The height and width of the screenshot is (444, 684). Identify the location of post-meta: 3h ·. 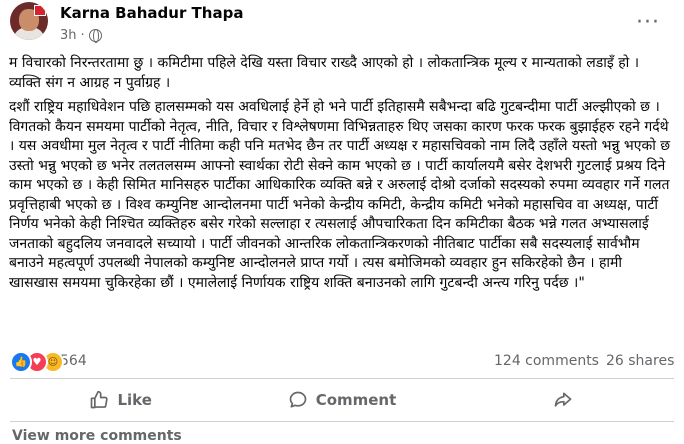
(81, 35).